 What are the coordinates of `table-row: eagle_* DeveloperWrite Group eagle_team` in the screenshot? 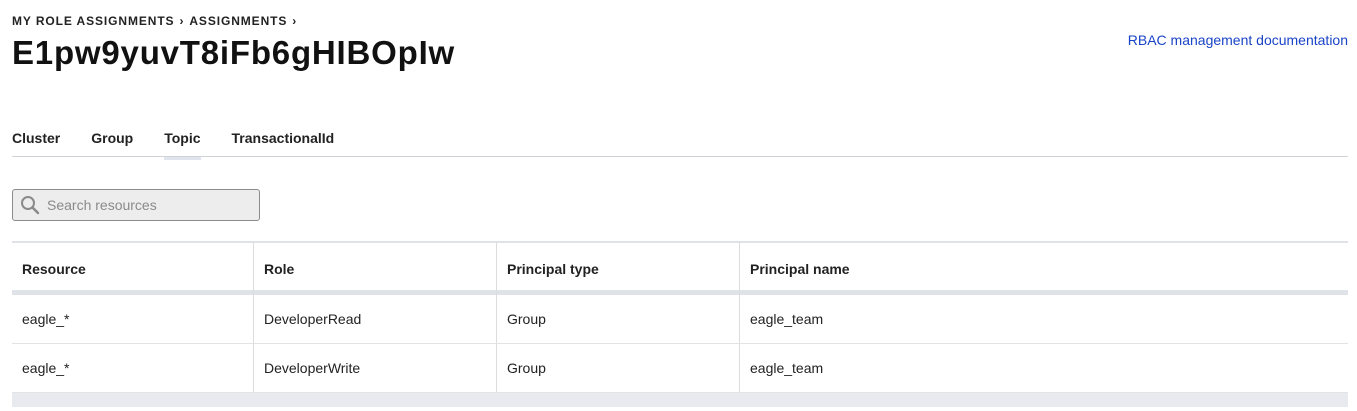 It's located at (680, 368).